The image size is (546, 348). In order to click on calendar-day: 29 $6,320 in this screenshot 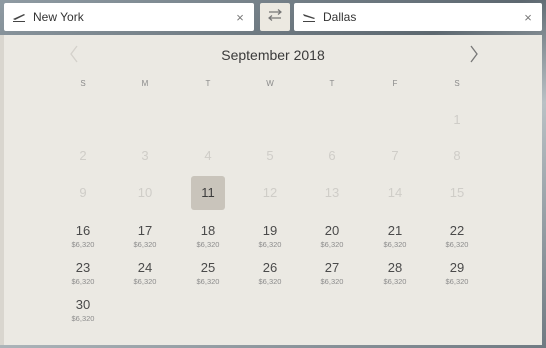, I will do `click(457, 273)`.